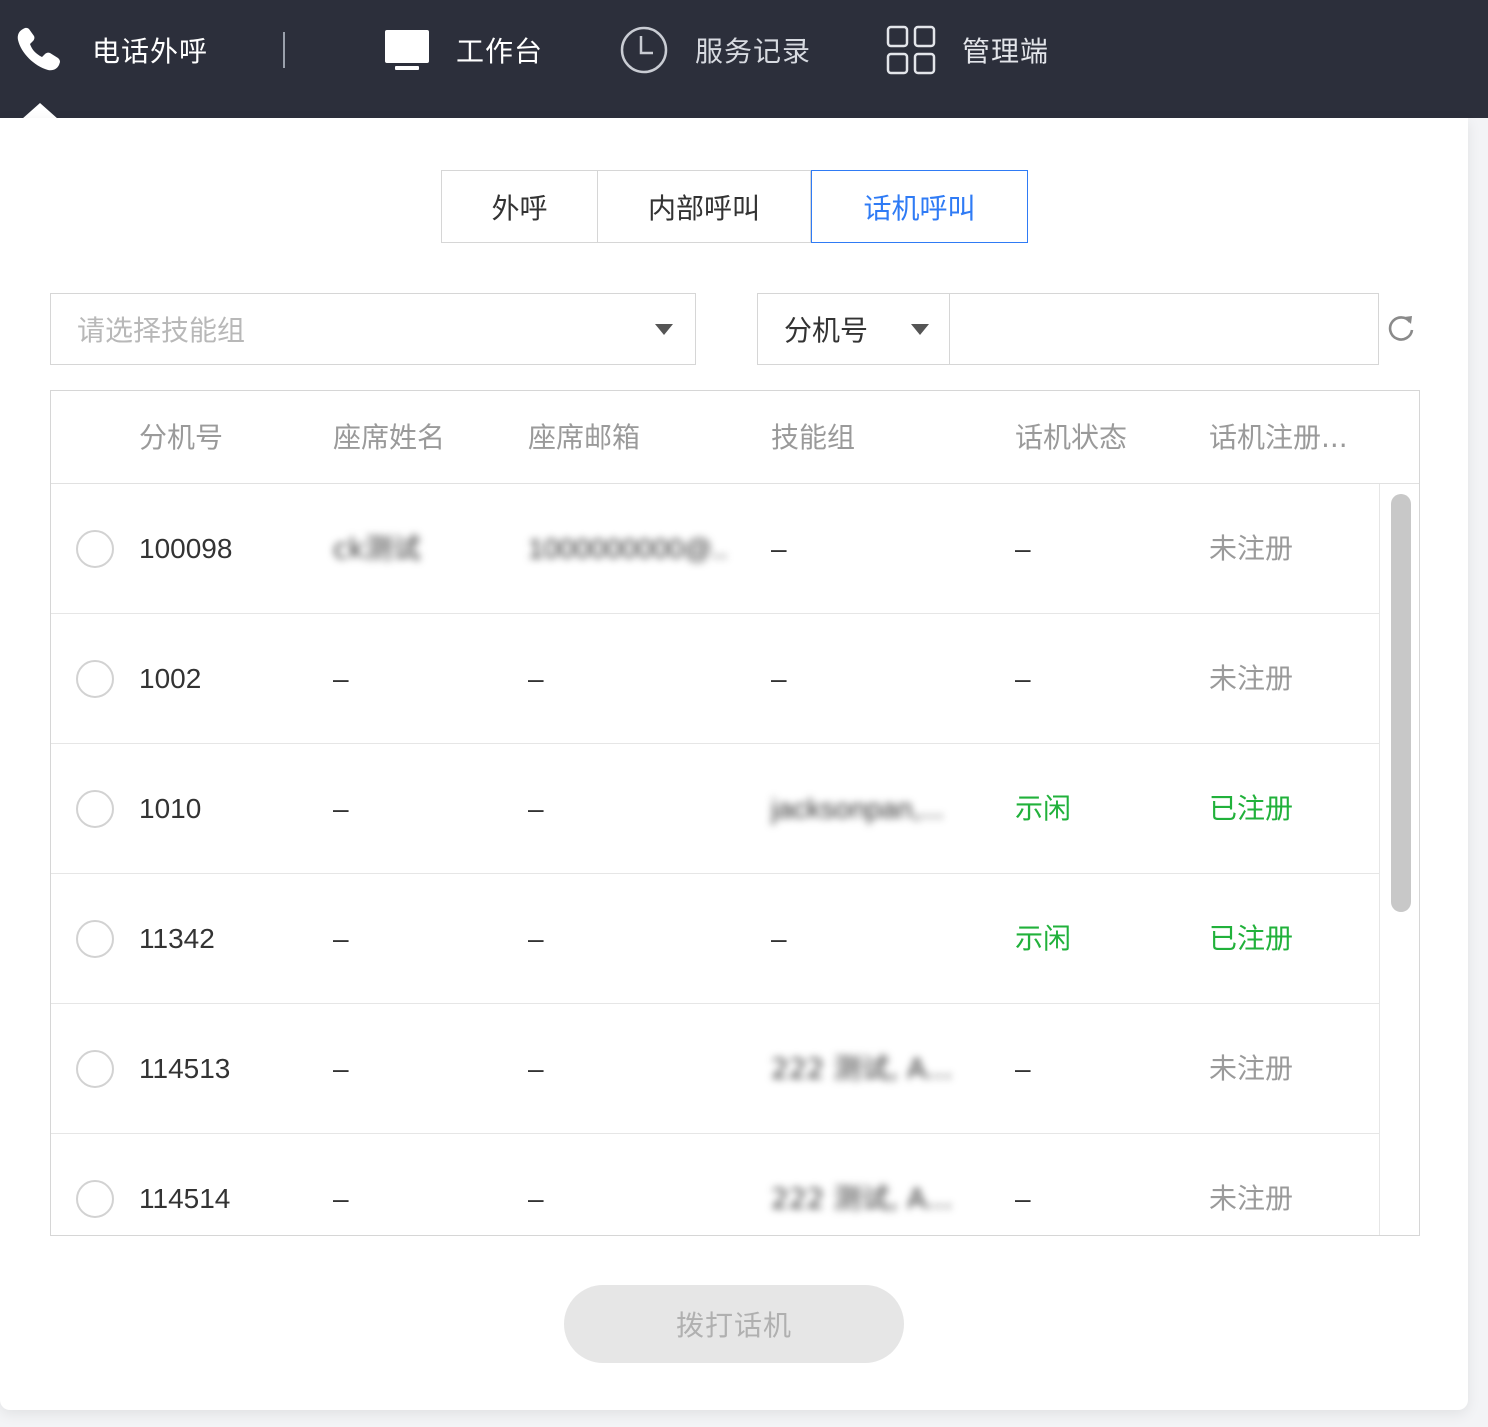 Image resolution: width=1488 pixels, height=1427 pixels. I want to click on nav-workbench: 工作台, so click(463, 50).